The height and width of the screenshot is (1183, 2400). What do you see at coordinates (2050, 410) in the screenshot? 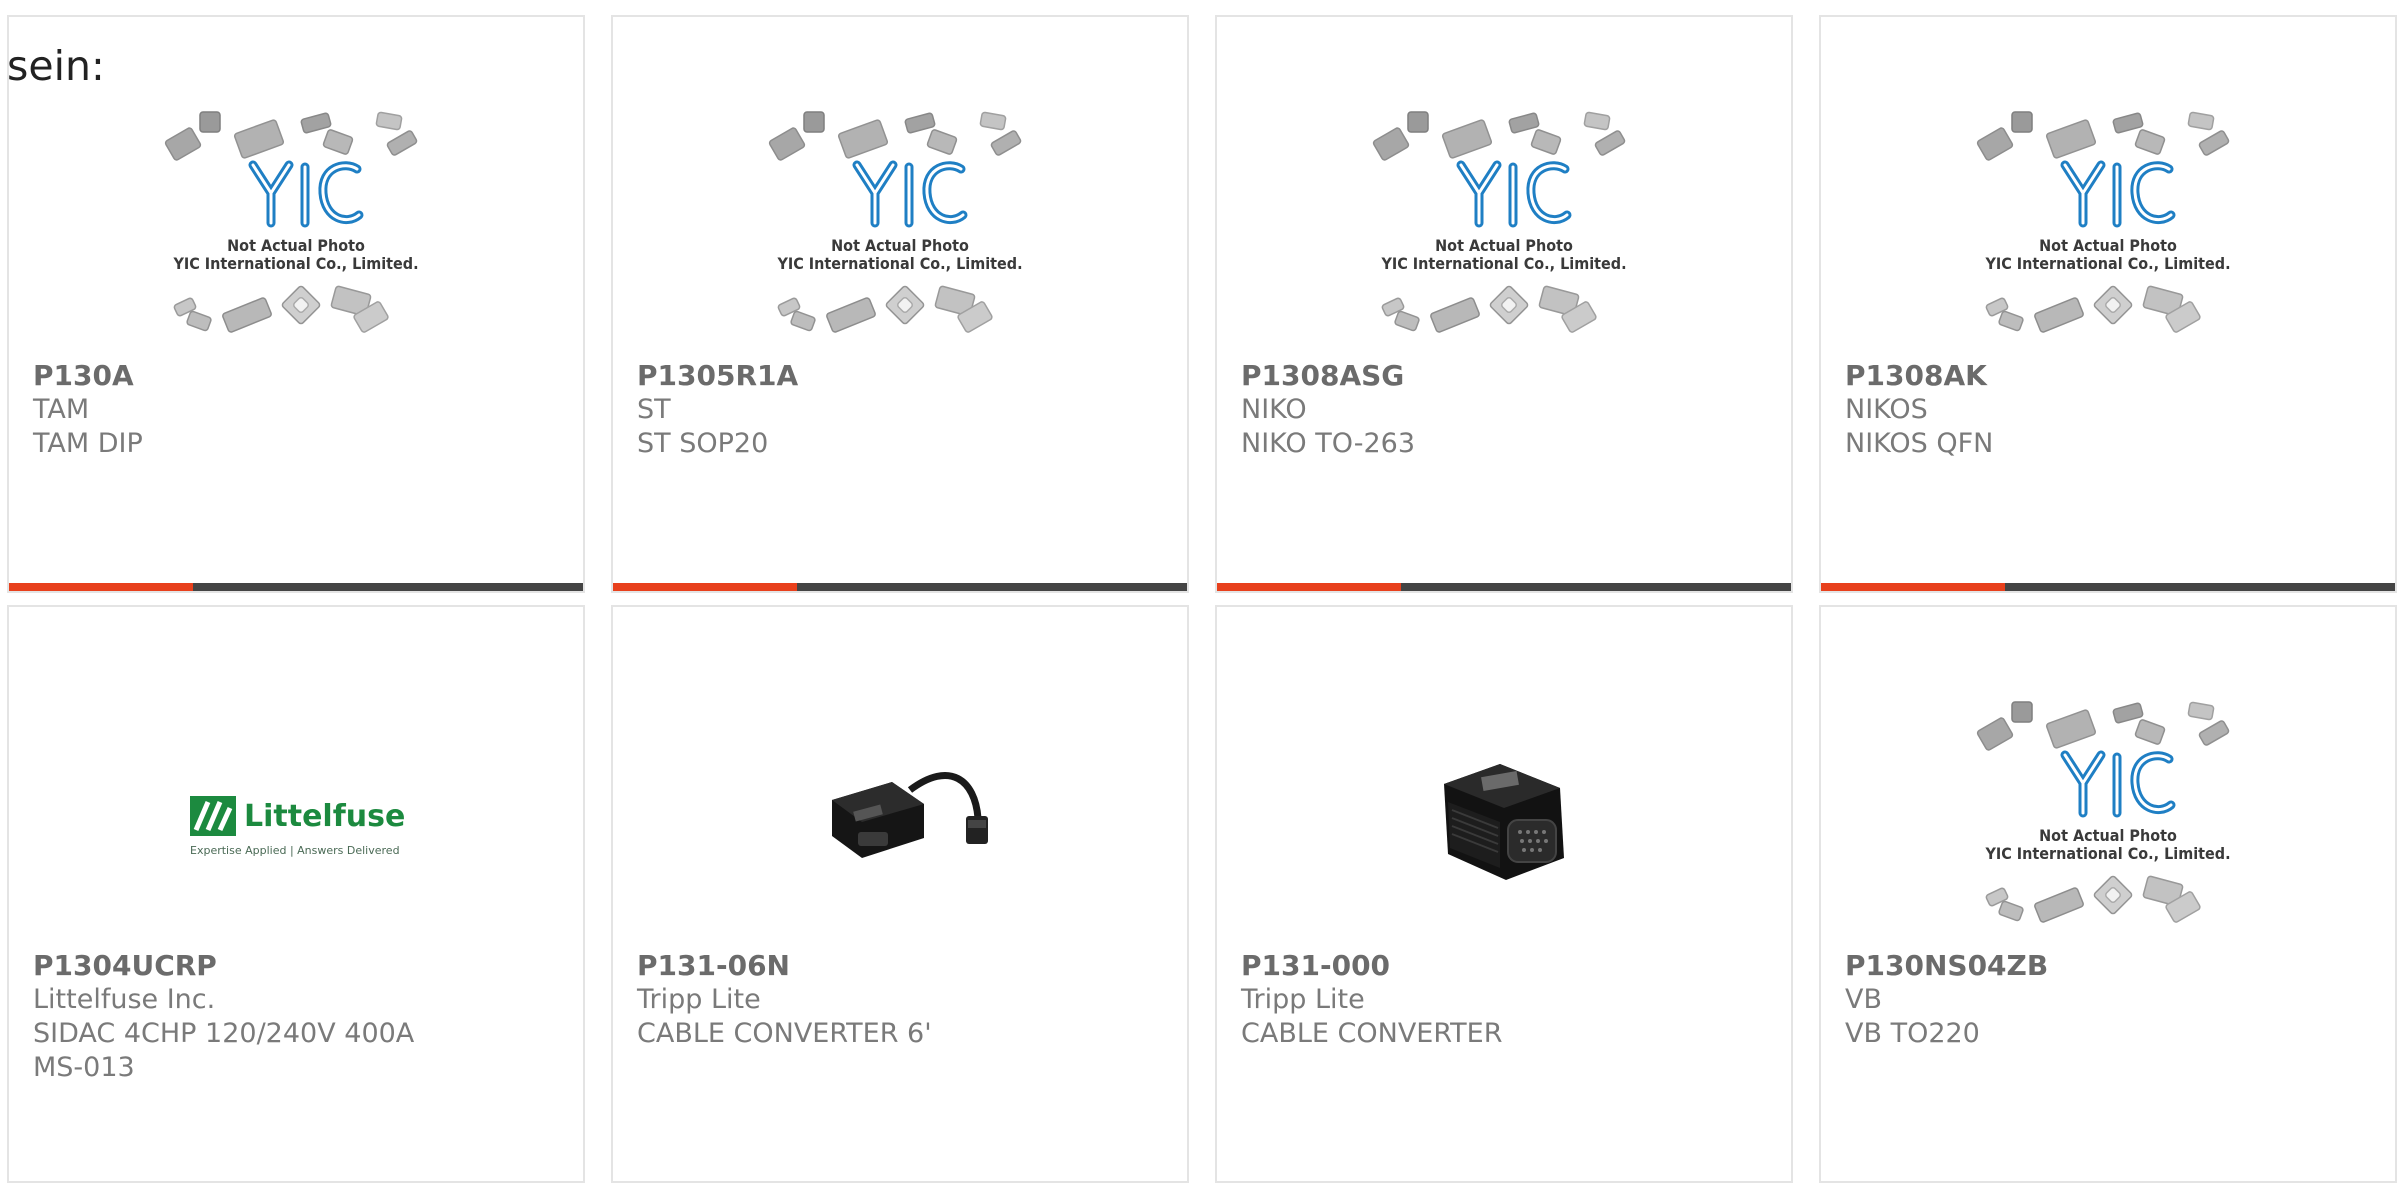
I see `product-info: P1308AK NIKOS NIKOS QFN` at bounding box center [2050, 410].